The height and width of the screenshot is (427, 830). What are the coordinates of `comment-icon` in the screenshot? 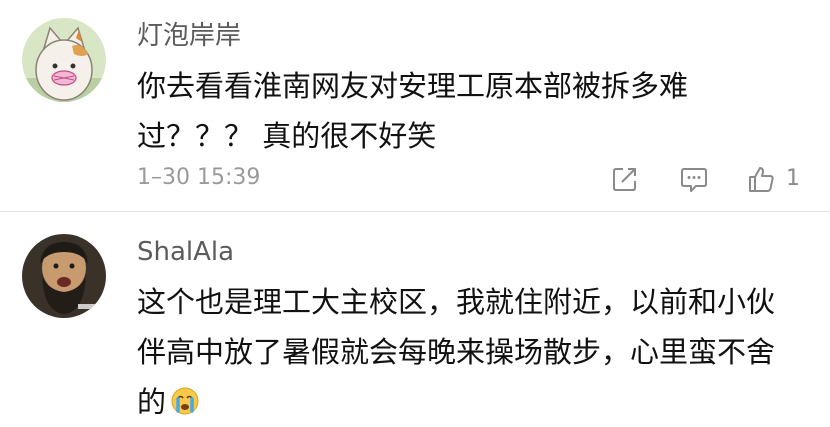 It's located at (694, 180).